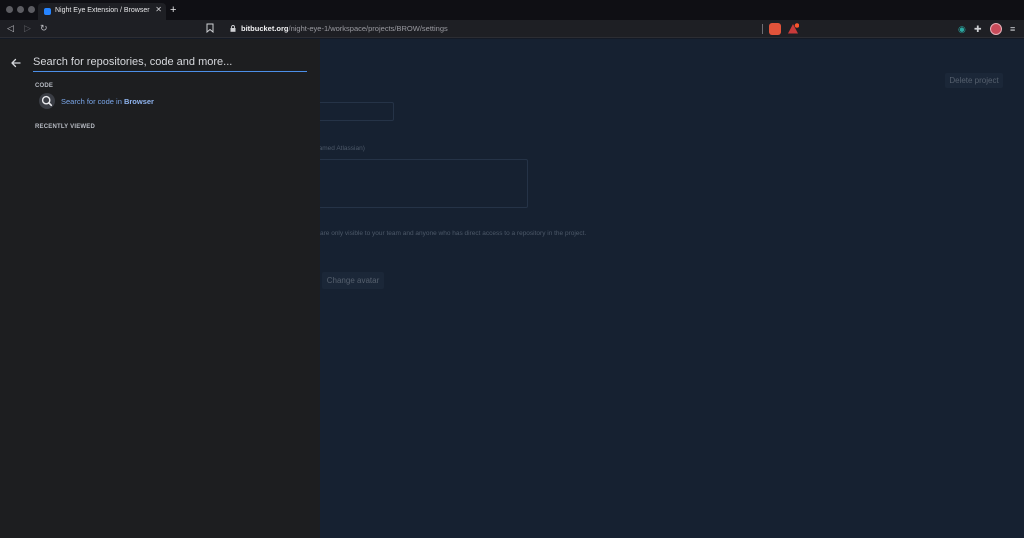 This screenshot has height=538, width=1024. Describe the element at coordinates (9, 9) in the screenshot. I see `close-window-dot` at that location.